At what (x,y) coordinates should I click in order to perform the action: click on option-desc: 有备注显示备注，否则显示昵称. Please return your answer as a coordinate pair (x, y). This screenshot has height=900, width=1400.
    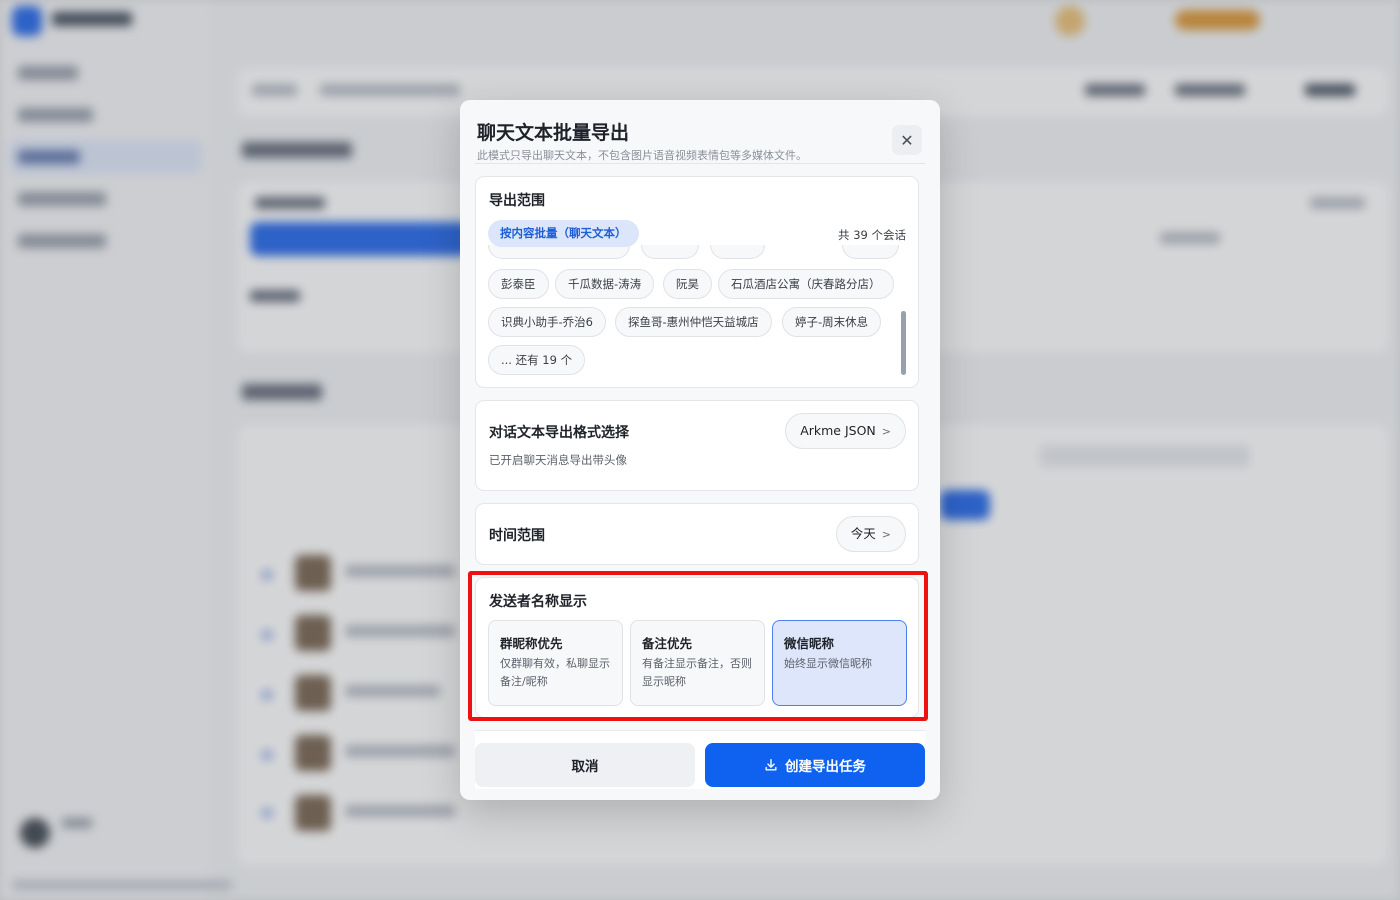
    Looking at the image, I should click on (697, 672).